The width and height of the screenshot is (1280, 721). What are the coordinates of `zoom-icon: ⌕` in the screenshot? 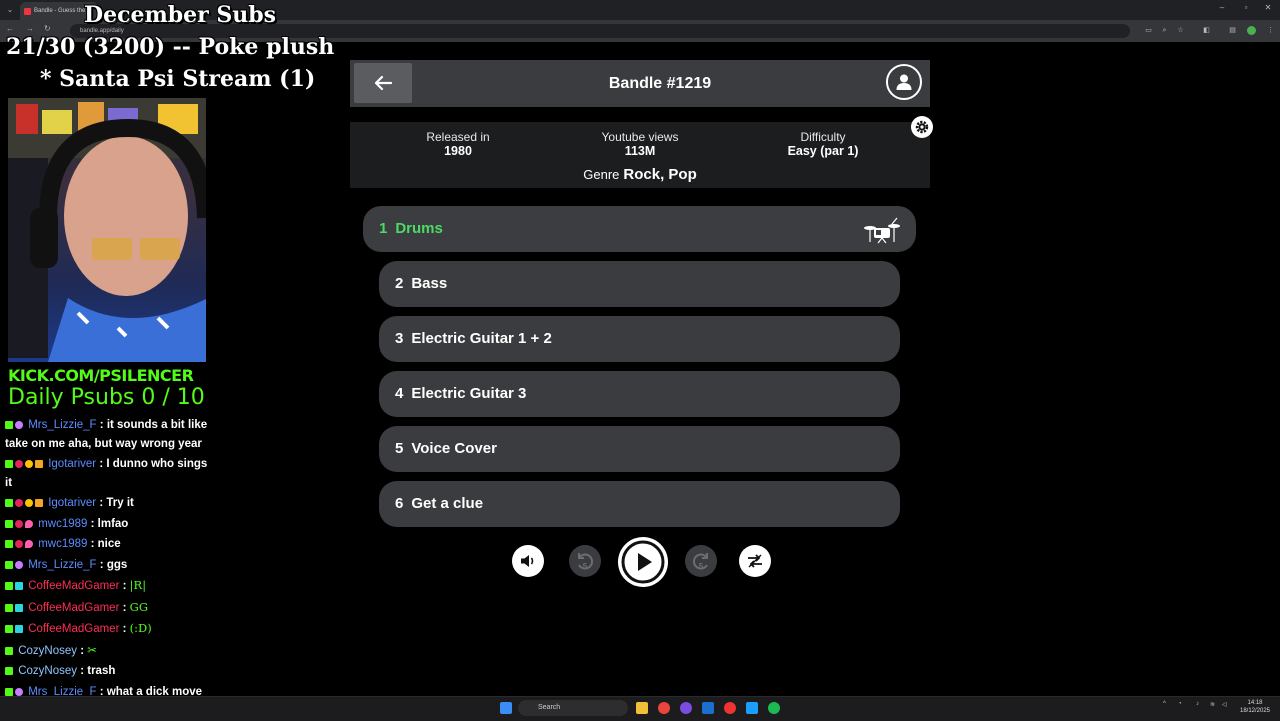 It's located at (1164, 30).